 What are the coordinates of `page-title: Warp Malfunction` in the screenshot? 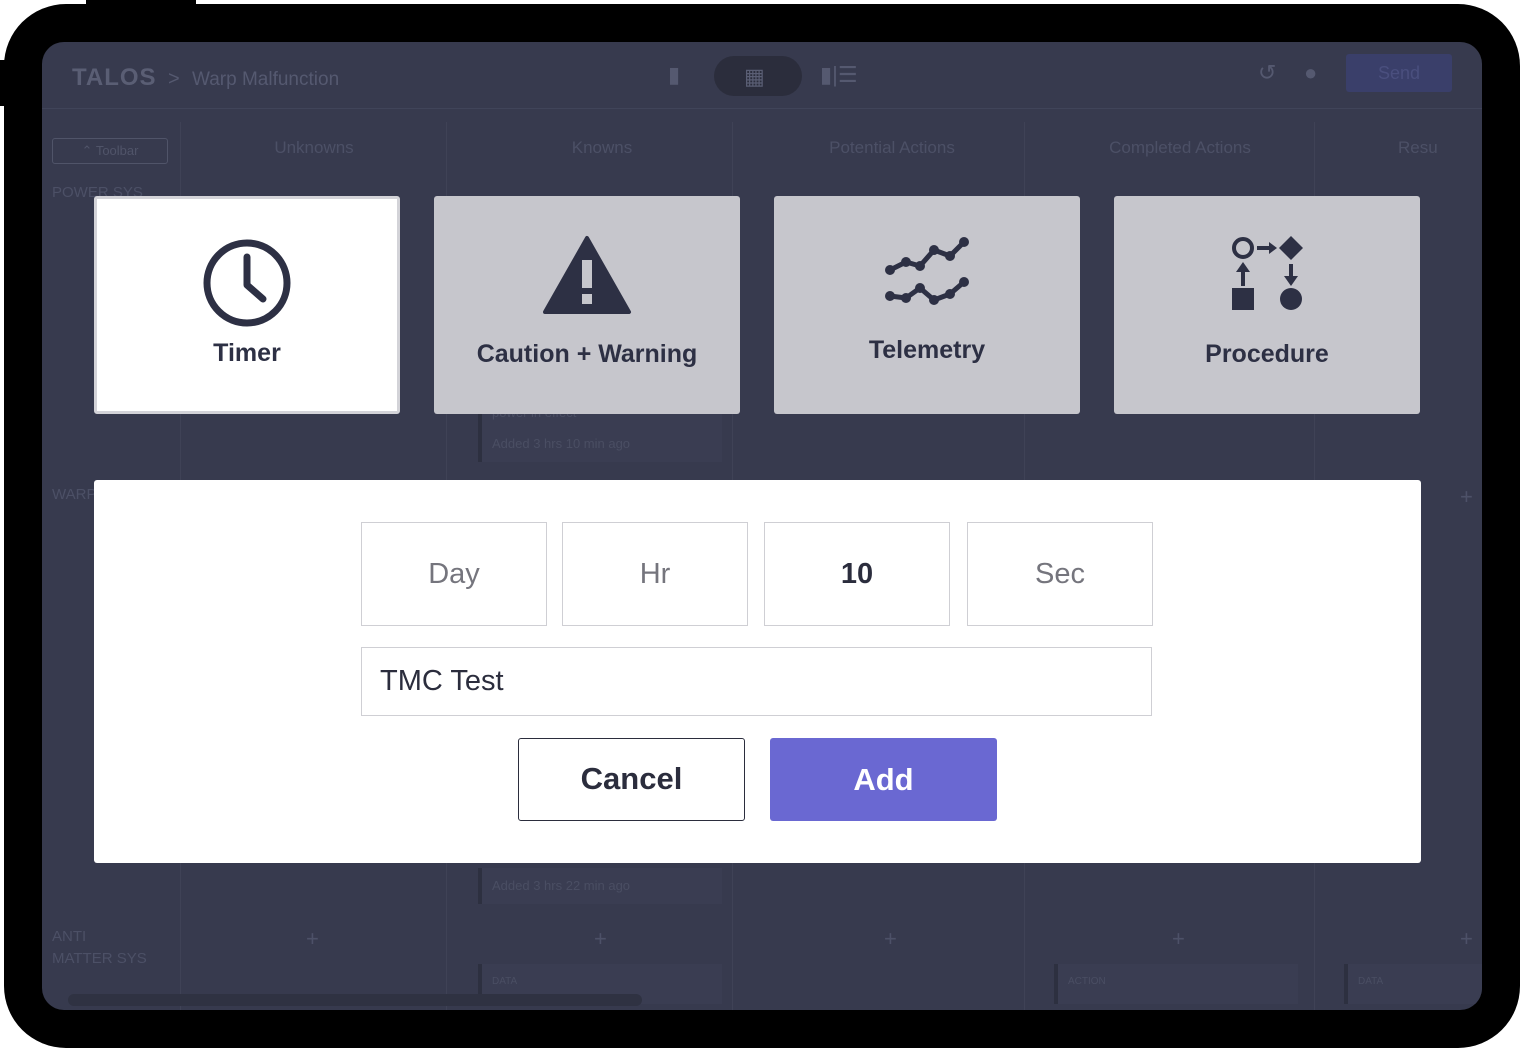 It's located at (266, 79).